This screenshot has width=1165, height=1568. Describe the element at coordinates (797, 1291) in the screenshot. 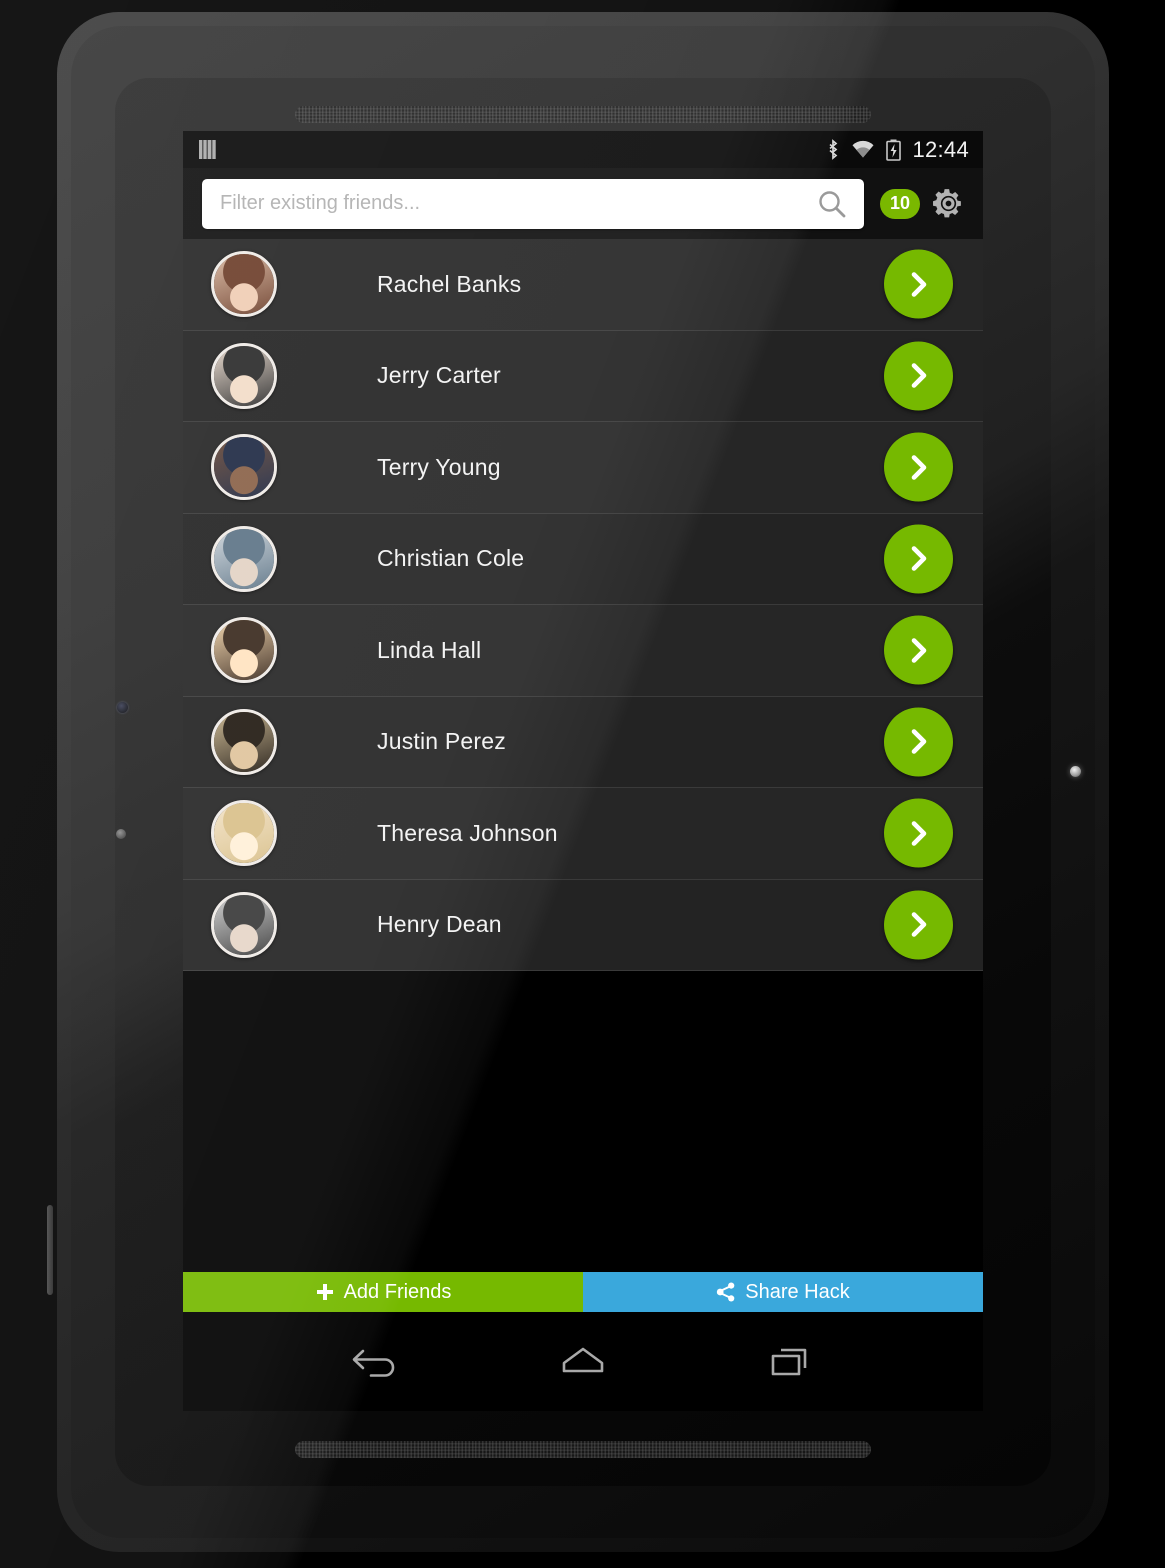

I see `share-hack-label: Share Hack` at that location.